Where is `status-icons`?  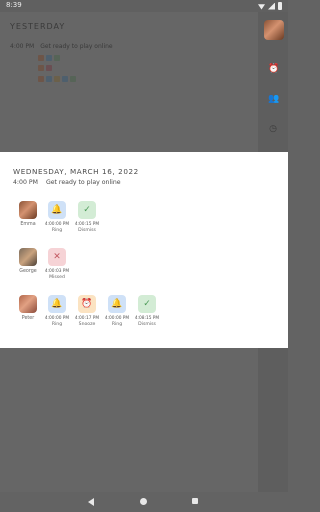
status-icons is located at coordinates (270, 6).